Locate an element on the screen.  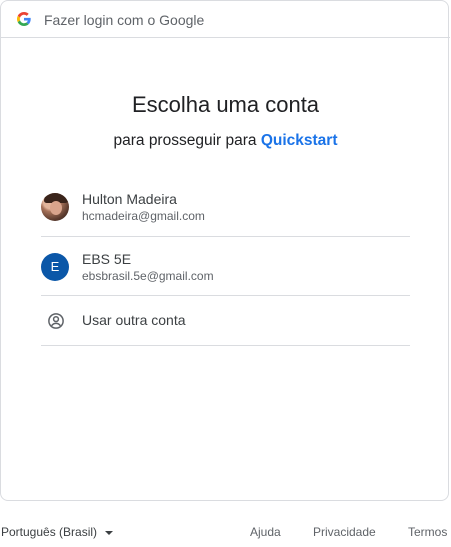
avatar is located at coordinates (55, 207).